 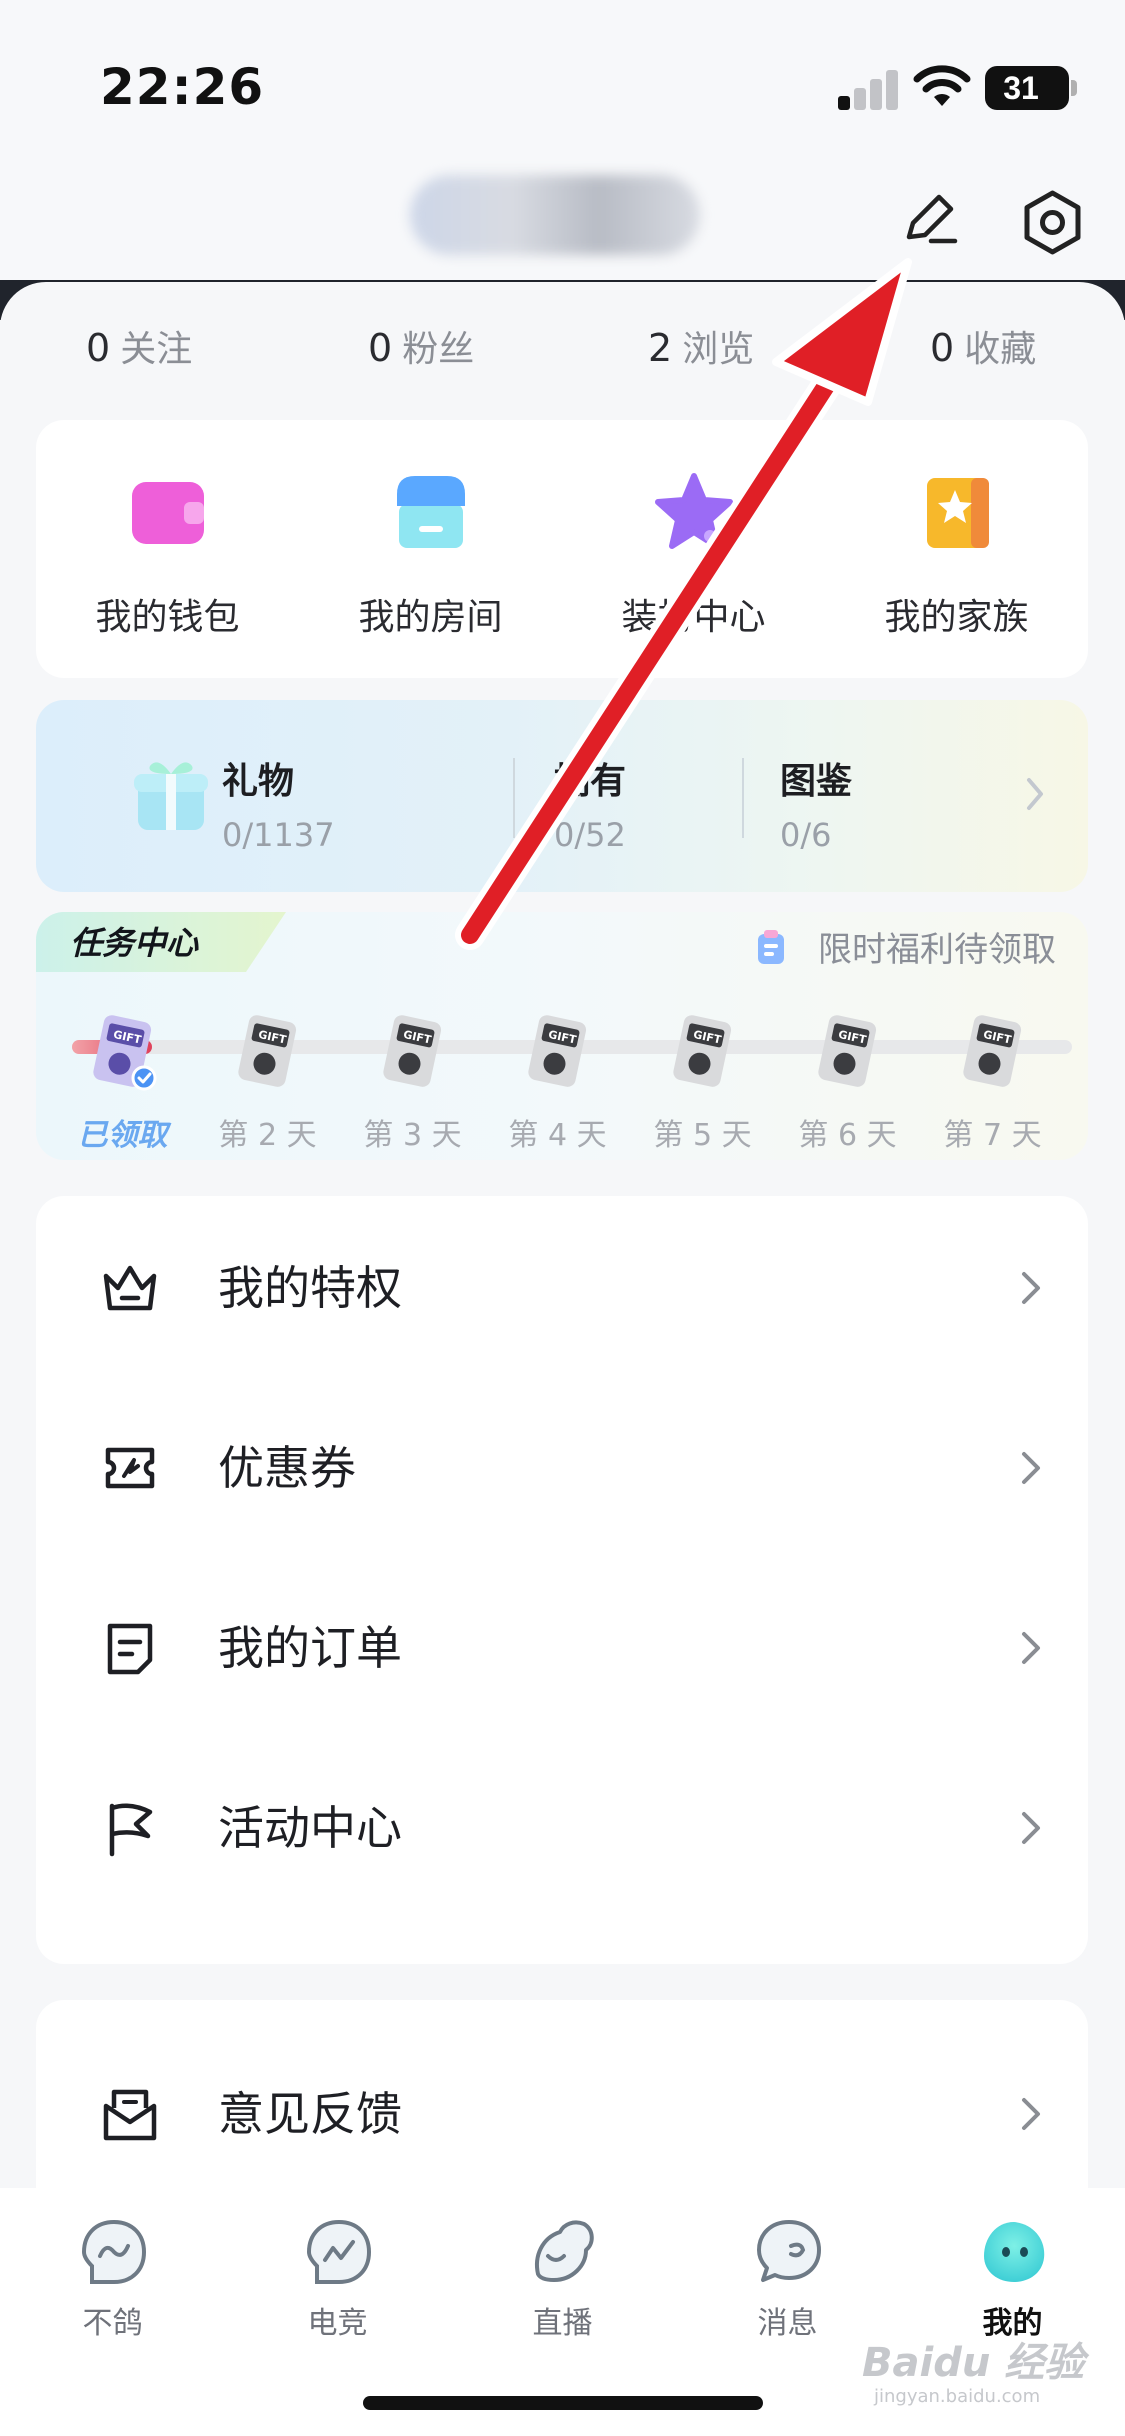 I want to click on battery-icon: 31, so click(x=1031, y=88).